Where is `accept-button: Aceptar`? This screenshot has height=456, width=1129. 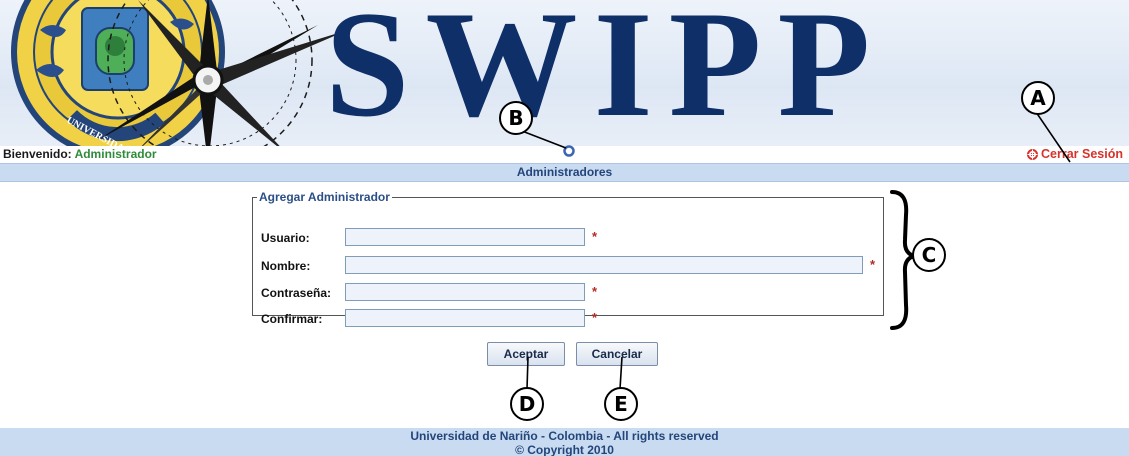
accept-button: Aceptar is located at coordinates (526, 354).